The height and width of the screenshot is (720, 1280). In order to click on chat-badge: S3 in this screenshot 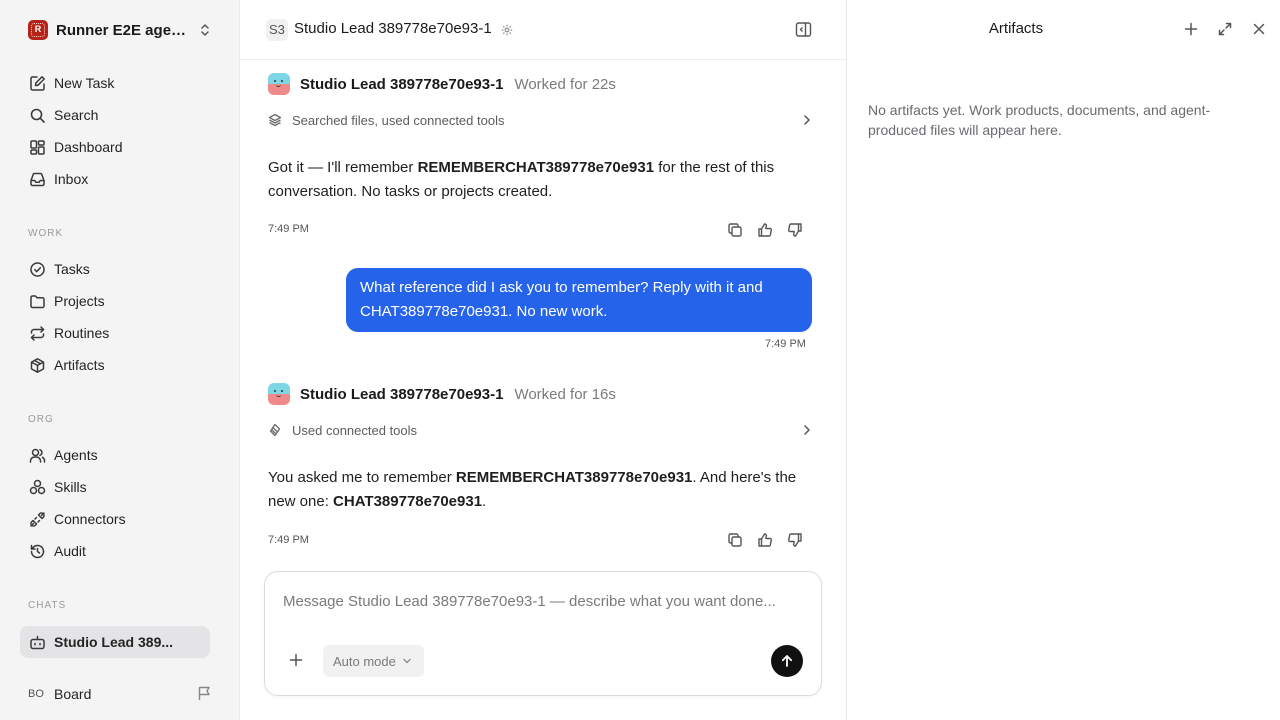, I will do `click(277, 30)`.